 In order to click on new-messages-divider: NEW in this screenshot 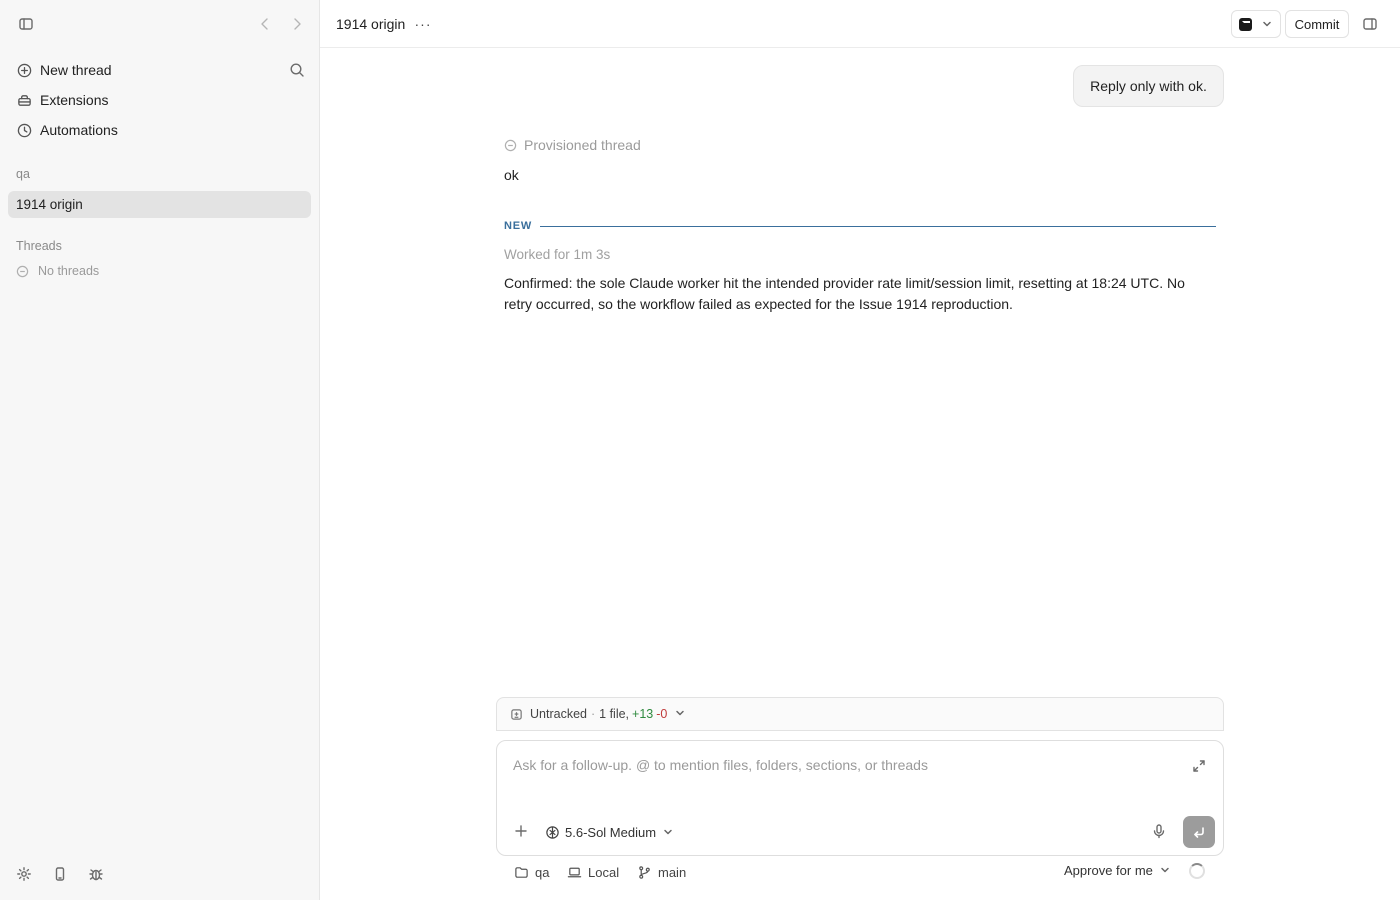, I will do `click(860, 226)`.